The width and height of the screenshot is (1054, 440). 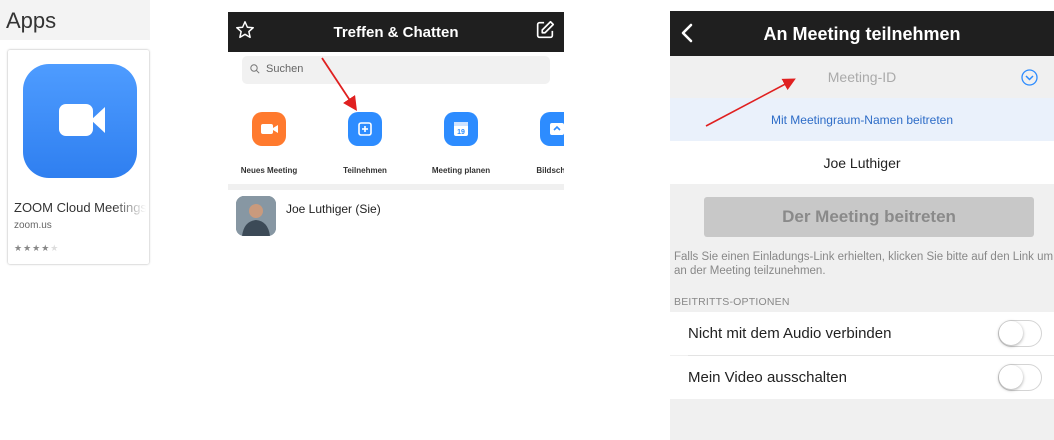 I want to click on join-title: An Meeting teilnehmen, so click(x=862, y=34).